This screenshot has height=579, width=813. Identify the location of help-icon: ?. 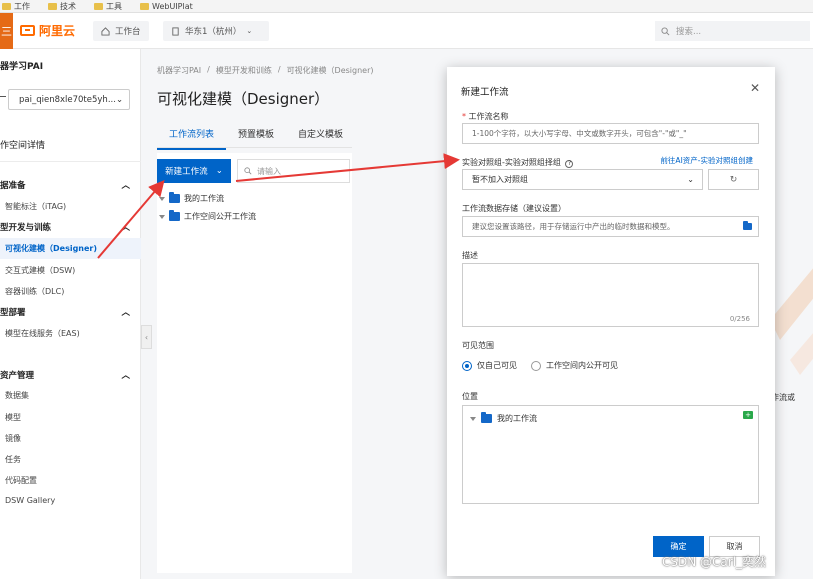
(569, 164).